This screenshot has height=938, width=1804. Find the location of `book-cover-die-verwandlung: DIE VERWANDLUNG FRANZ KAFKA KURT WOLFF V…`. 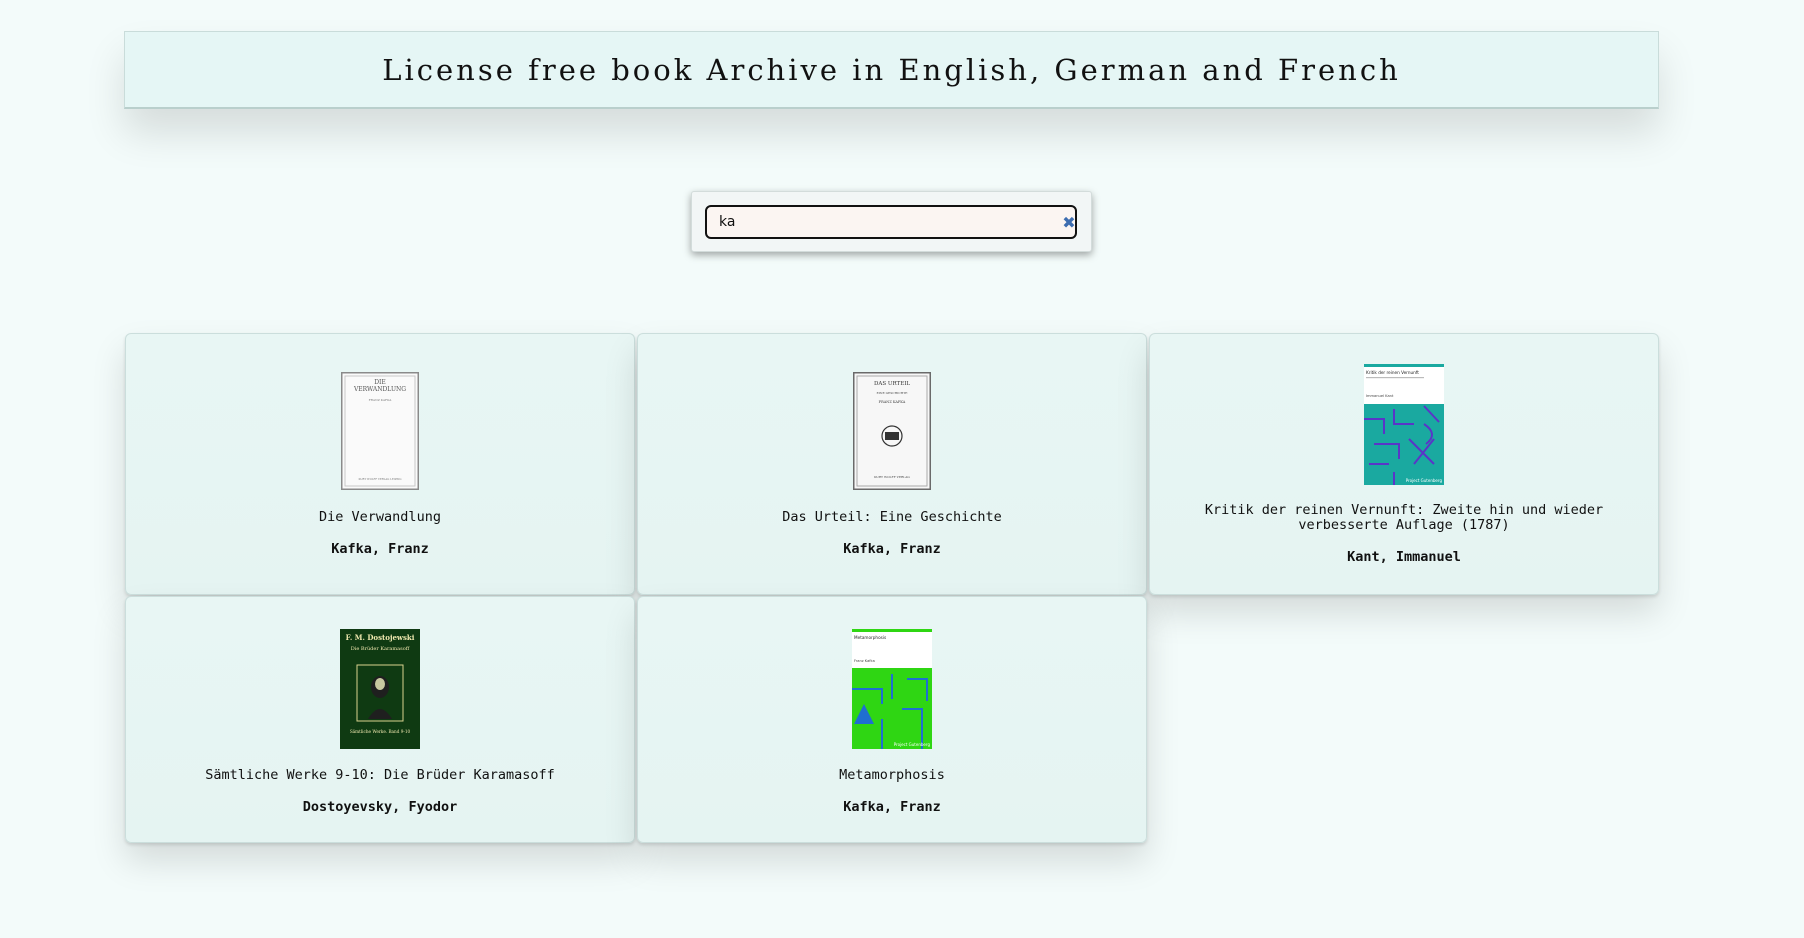

book-cover-die-verwandlung: DIE VERWANDLUNG FRANZ KAFKA KURT WOLFF V… is located at coordinates (380, 431).